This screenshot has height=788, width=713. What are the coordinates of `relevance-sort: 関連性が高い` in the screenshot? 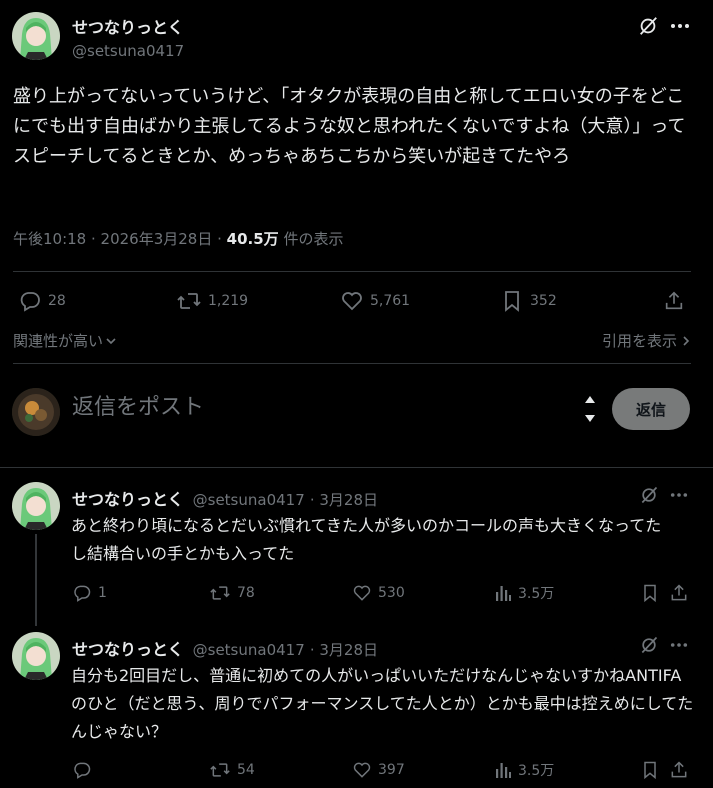 It's located at (65, 340).